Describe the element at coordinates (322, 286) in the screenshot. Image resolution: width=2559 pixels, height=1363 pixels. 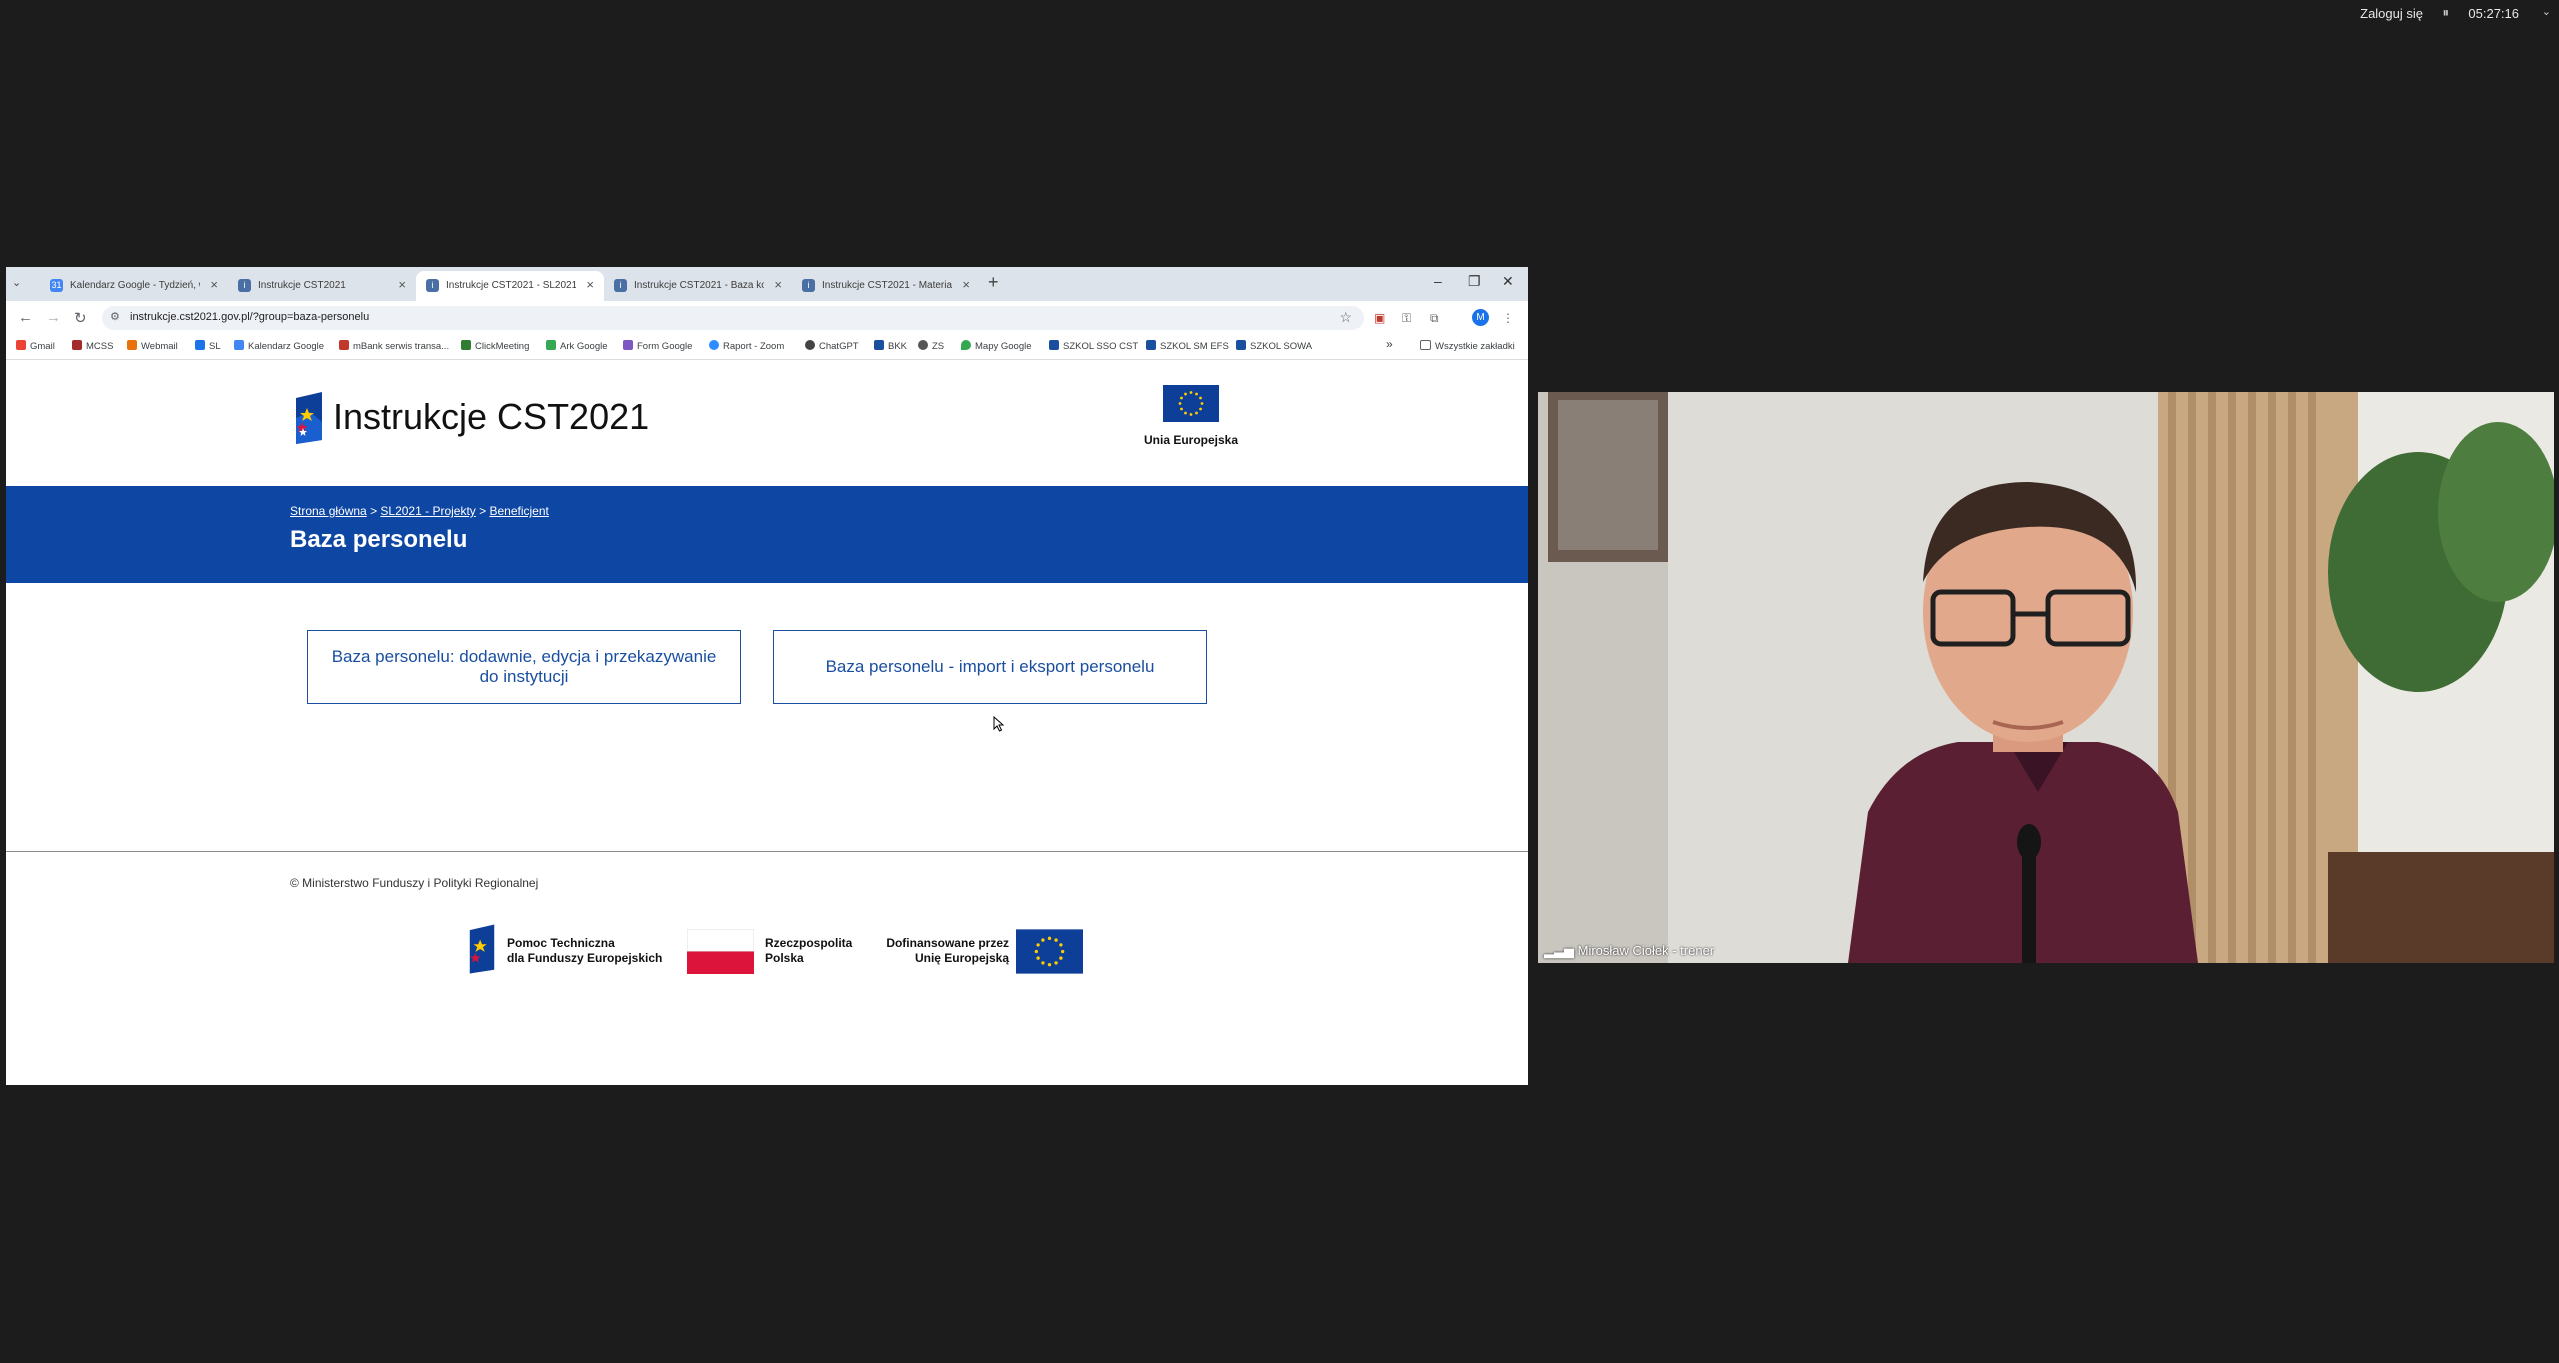
I see `tab-instrukcje: i Instrukcje CST2021 ×` at that location.